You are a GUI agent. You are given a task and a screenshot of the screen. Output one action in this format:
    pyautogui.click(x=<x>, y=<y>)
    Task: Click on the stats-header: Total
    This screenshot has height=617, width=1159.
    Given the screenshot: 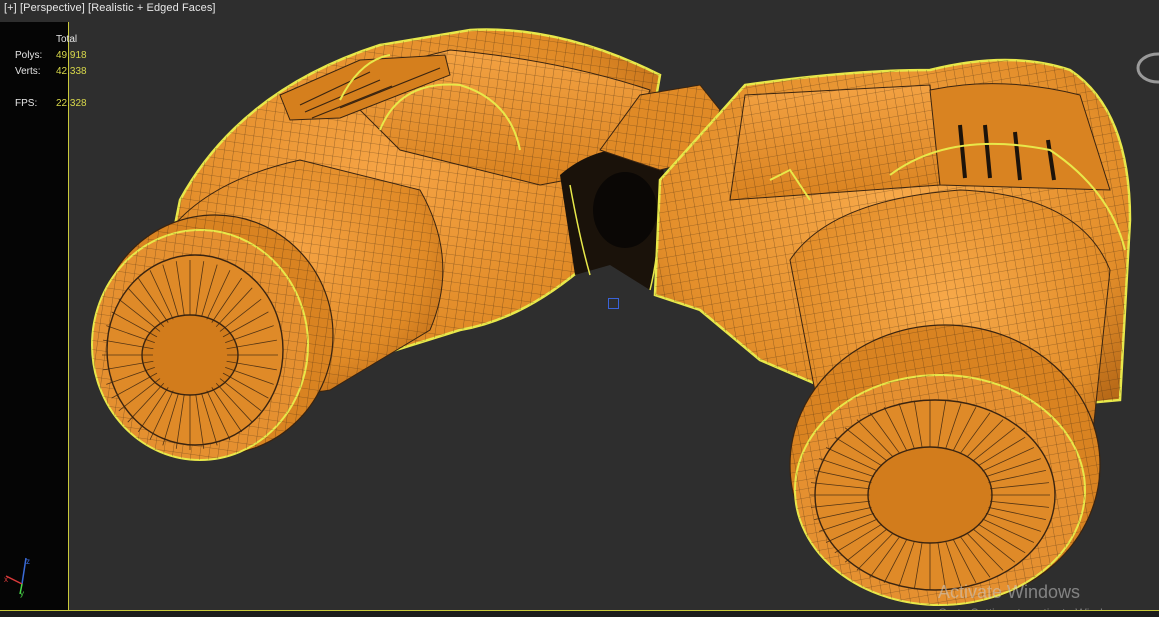 What is the action you would take?
    pyautogui.click(x=67, y=39)
    